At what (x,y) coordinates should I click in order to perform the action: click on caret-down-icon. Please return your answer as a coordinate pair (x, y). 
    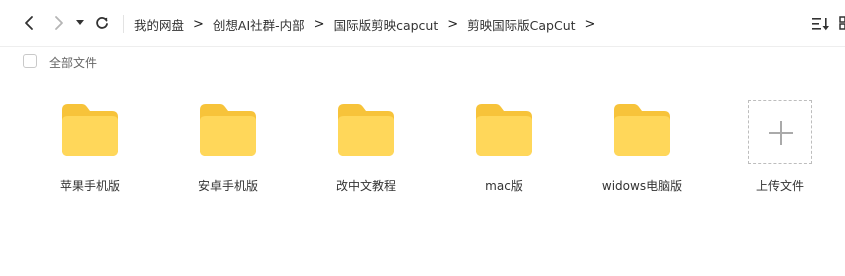
    Looking at the image, I should click on (80, 22).